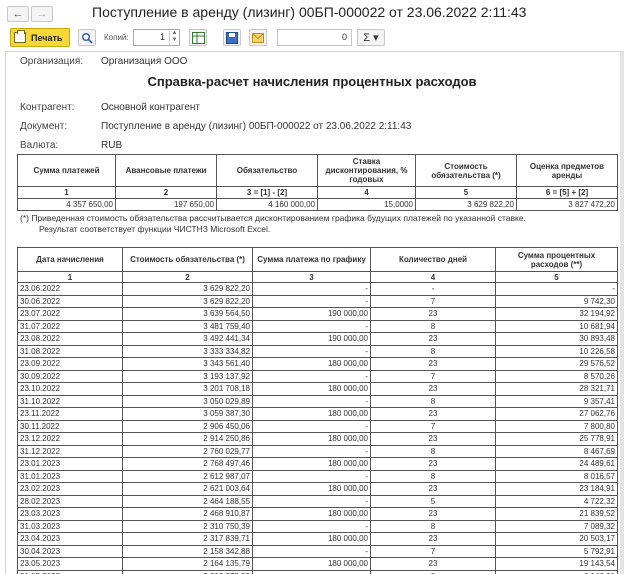 The width and height of the screenshot is (624, 574). What do you see at coordinates (18, 14) in the screenshot?
I see `back-button: ←` at bounding box center [18, 14].